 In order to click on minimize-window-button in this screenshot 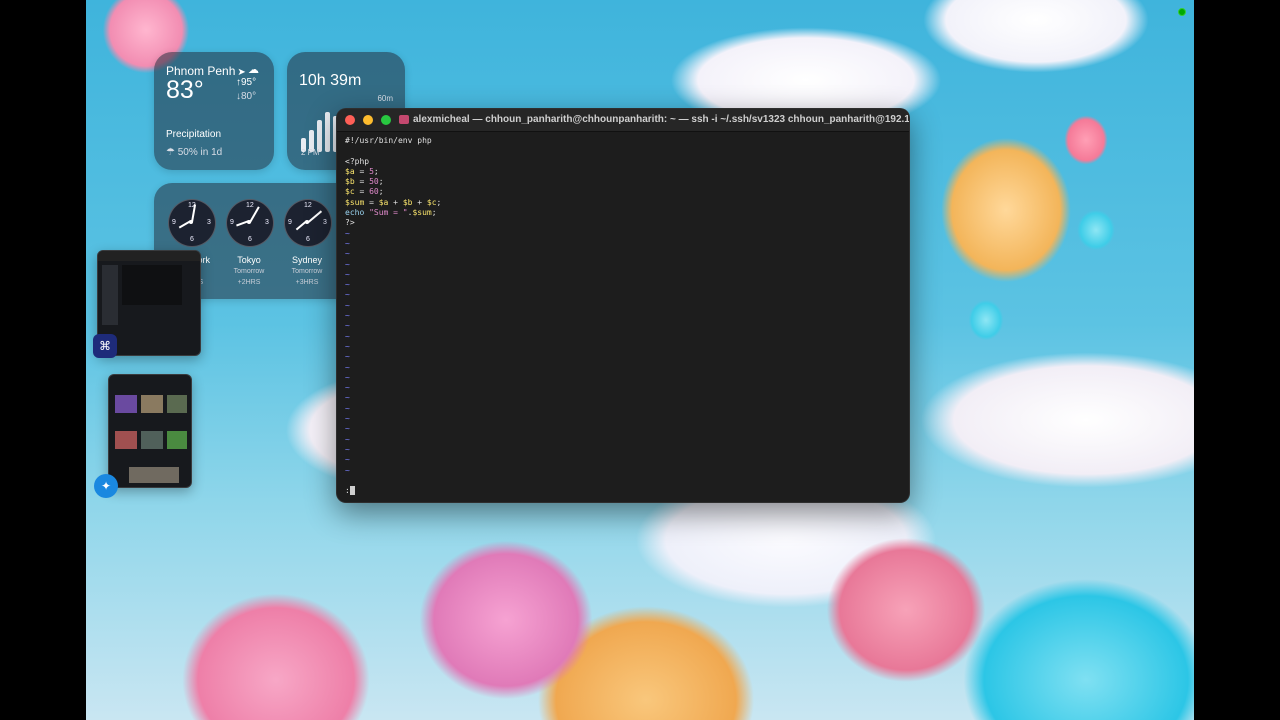, I will do `click(368, 120)`.